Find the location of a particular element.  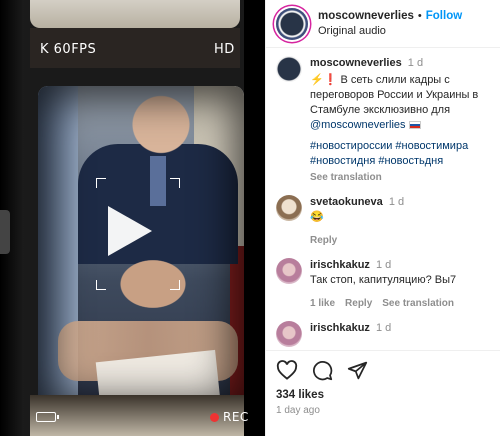

comment-item: svetaokuneva 1 d 😂 Reply is located at coordinates (384, 221).